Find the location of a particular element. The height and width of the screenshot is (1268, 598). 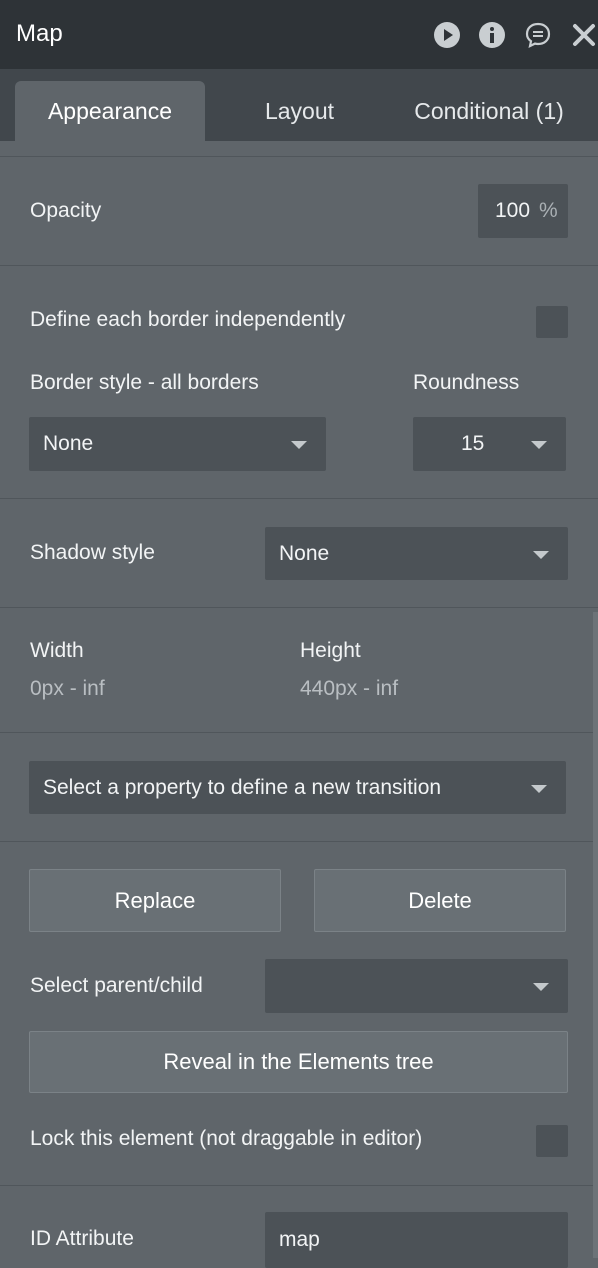

close-icon is located at coordinates (584, 35).